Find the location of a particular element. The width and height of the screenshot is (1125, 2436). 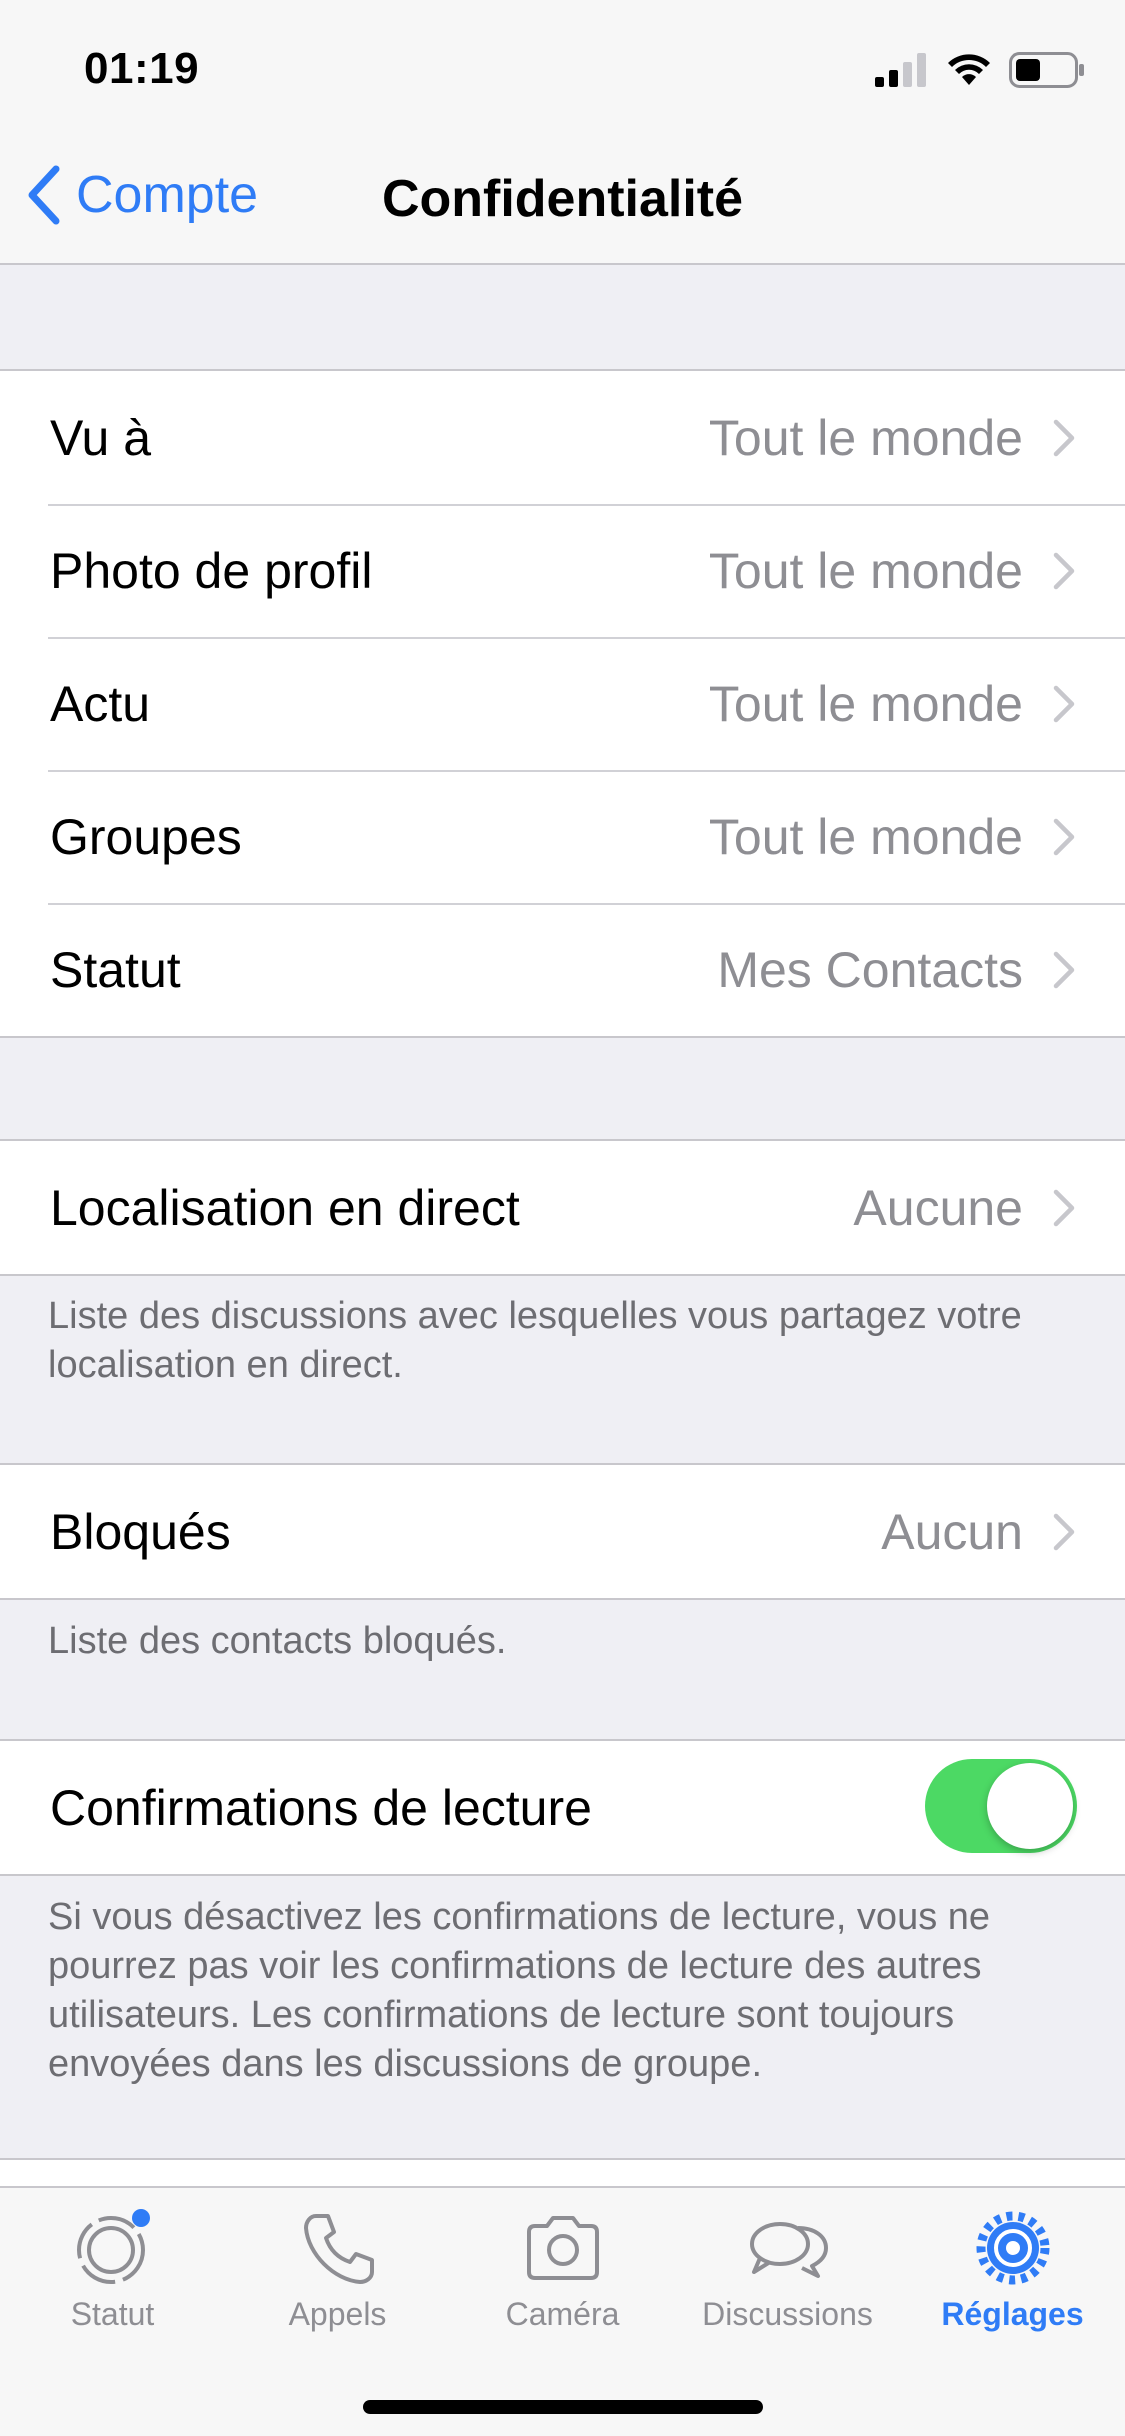

tab-label: Statut is located at coordinates (112, 2314).